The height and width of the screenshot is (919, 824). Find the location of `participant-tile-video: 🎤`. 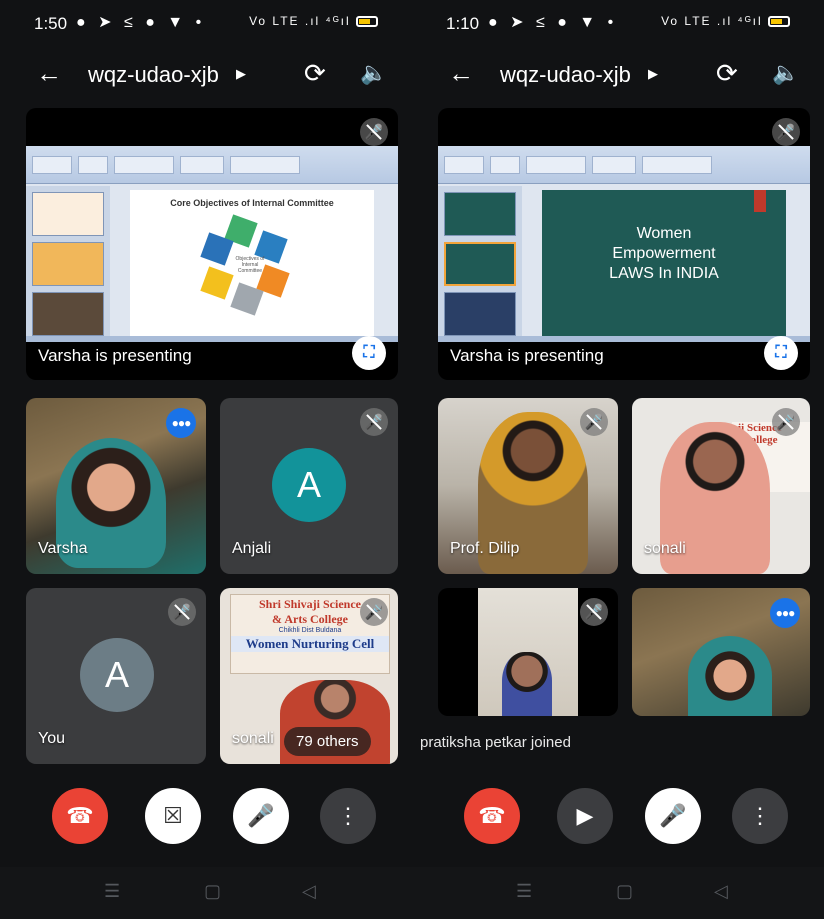

participant-tile-video: 🎤 is located at coordinates (528, 652).